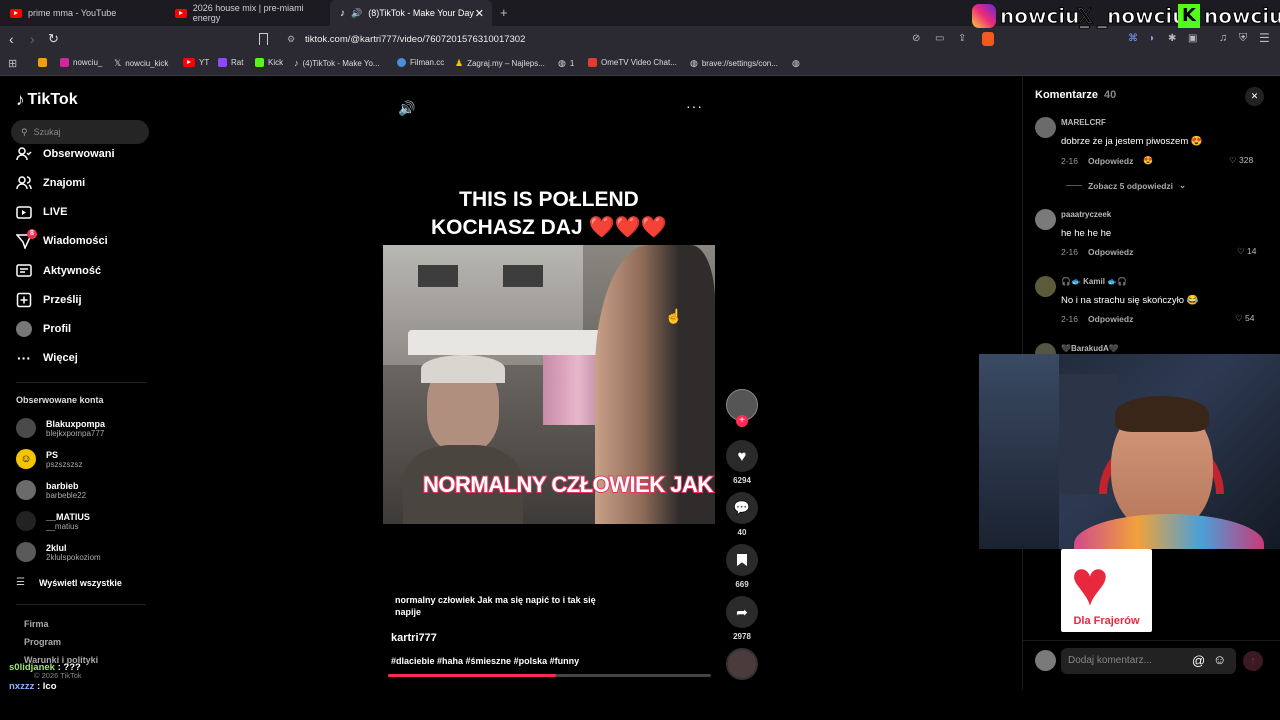 The image size is (1280, 720). I want to click on bookmark-item: 𝕏nowciu_kick, so click(141, 63).